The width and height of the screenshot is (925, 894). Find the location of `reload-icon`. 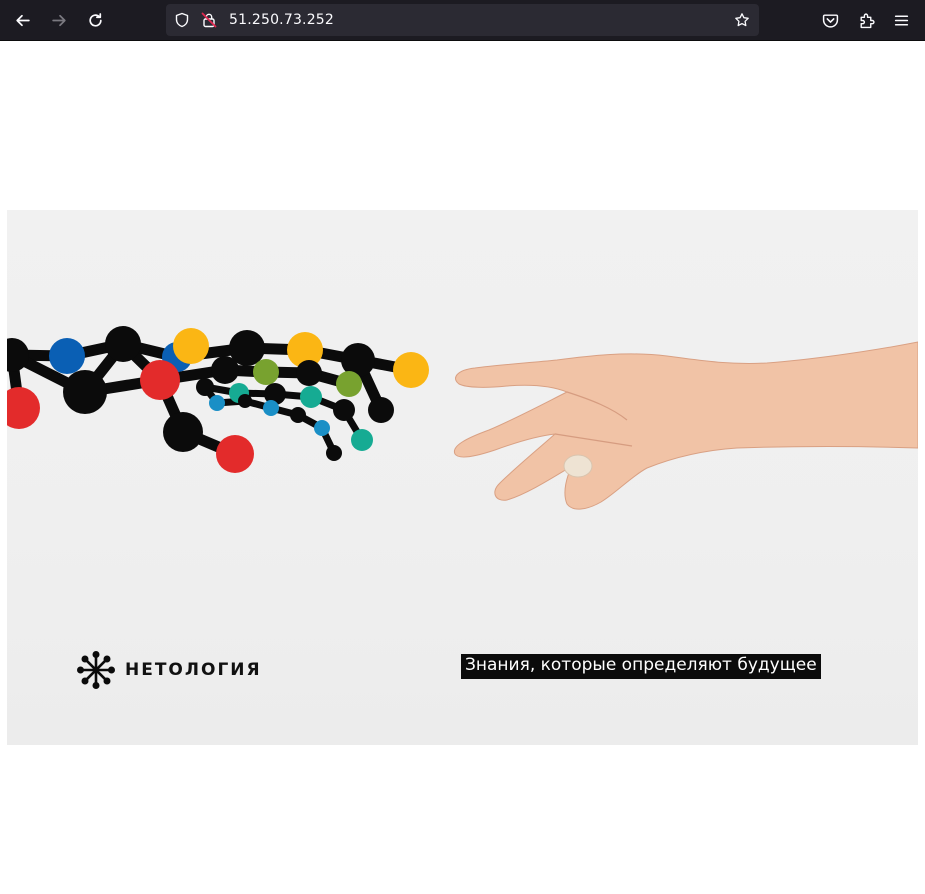

reload-icon is located at coordinates (95, 19).